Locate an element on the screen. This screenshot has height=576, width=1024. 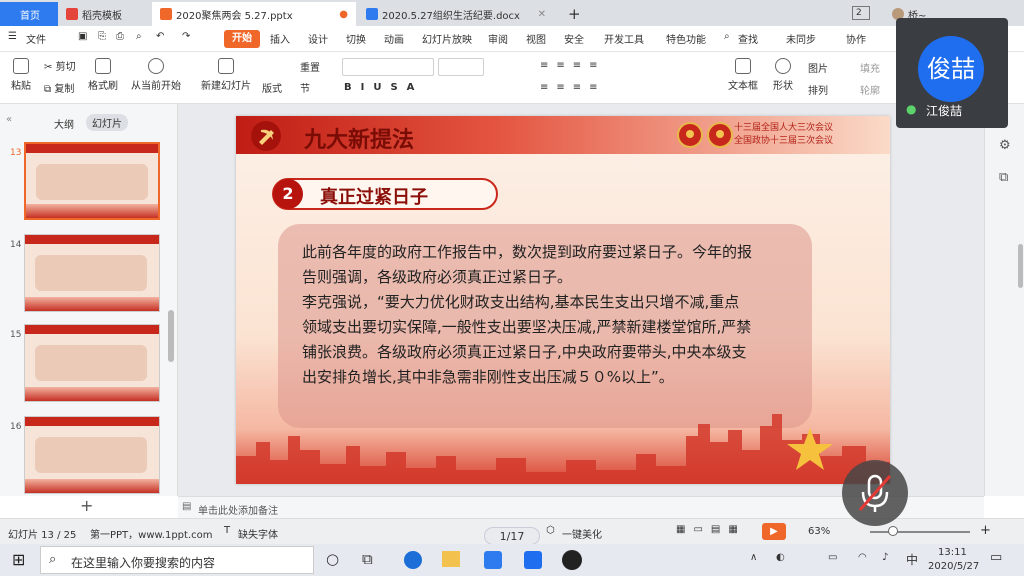
format-painter-button: 格式刷 is located at coordinates (103, 75).